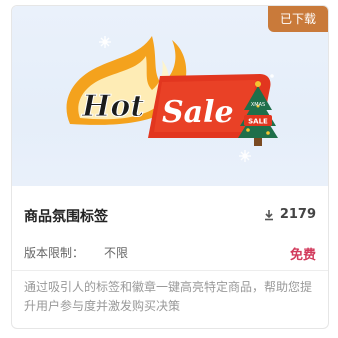 The image size is (338, 338). I want to click on version-limit-label: 版本限制：, so click(54, 253).